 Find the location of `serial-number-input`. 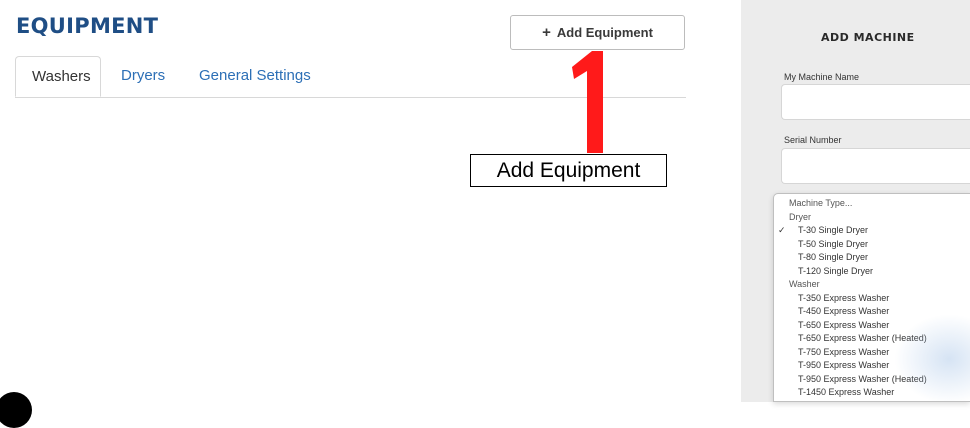

serial-number-input is located at coordinates (875, 166).